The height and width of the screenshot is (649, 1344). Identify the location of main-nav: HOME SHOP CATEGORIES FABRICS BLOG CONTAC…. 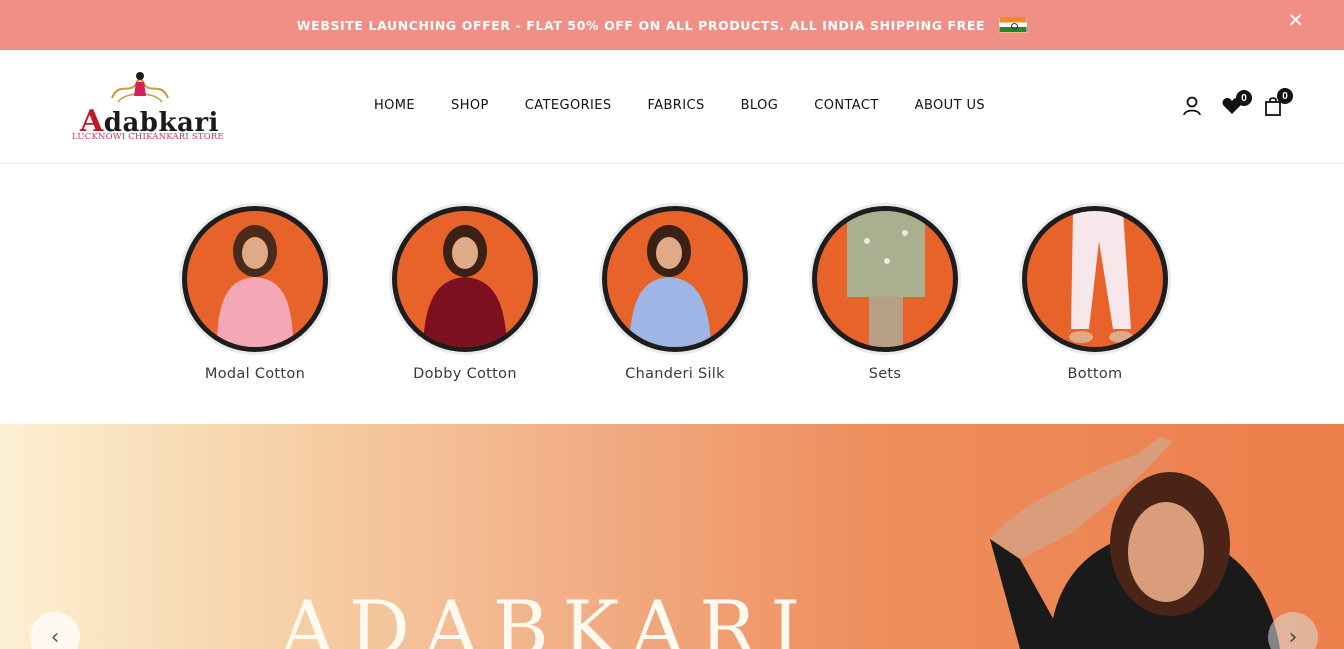
(697, 105).